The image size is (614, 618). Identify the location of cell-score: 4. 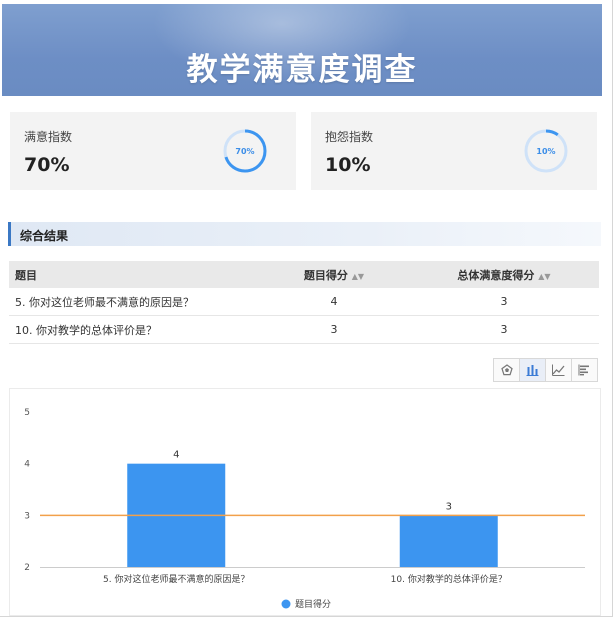
(334, 302).